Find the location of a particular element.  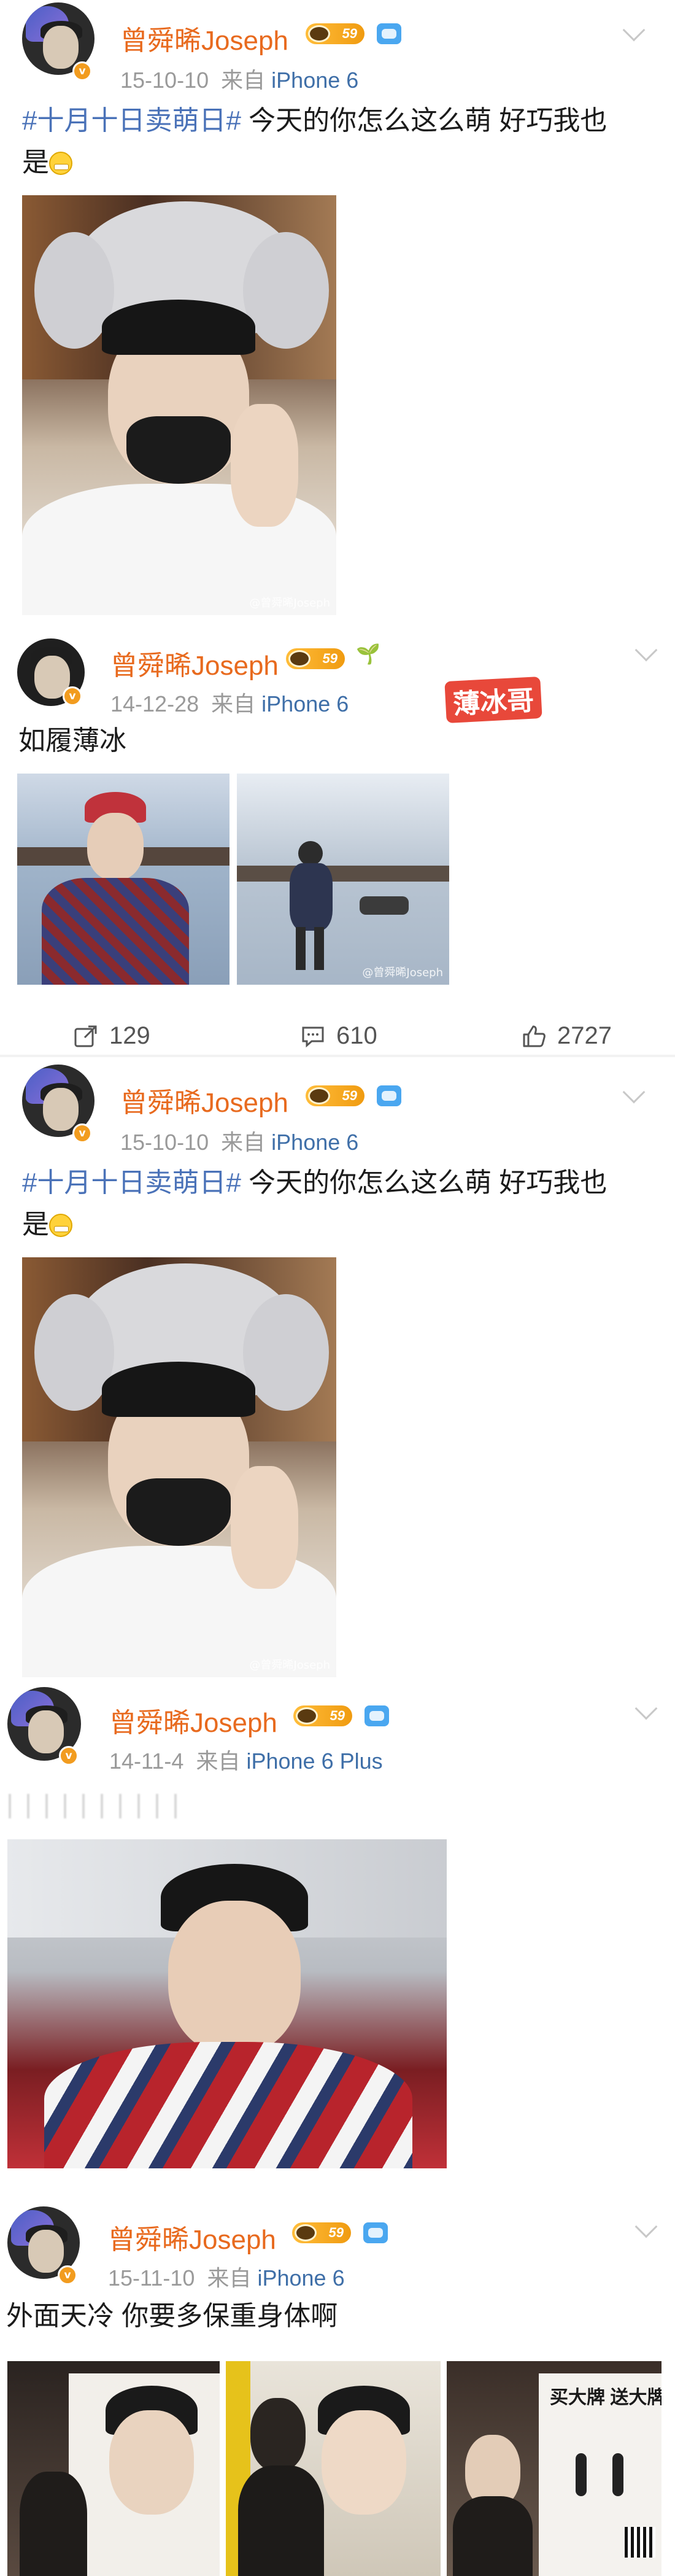

post-text: 如履薄冰 is located at coordinates (72, 741).